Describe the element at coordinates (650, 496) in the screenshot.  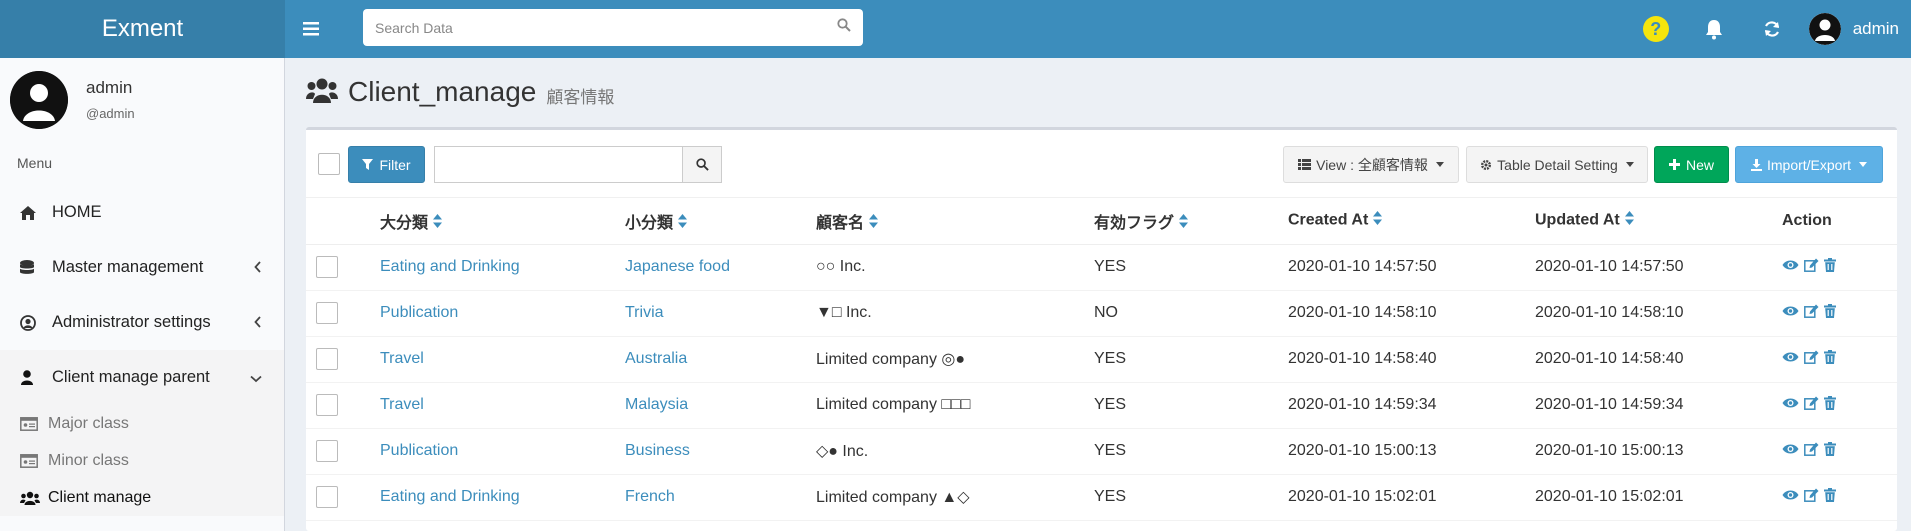
I see `minor-class-link: French` at that location.